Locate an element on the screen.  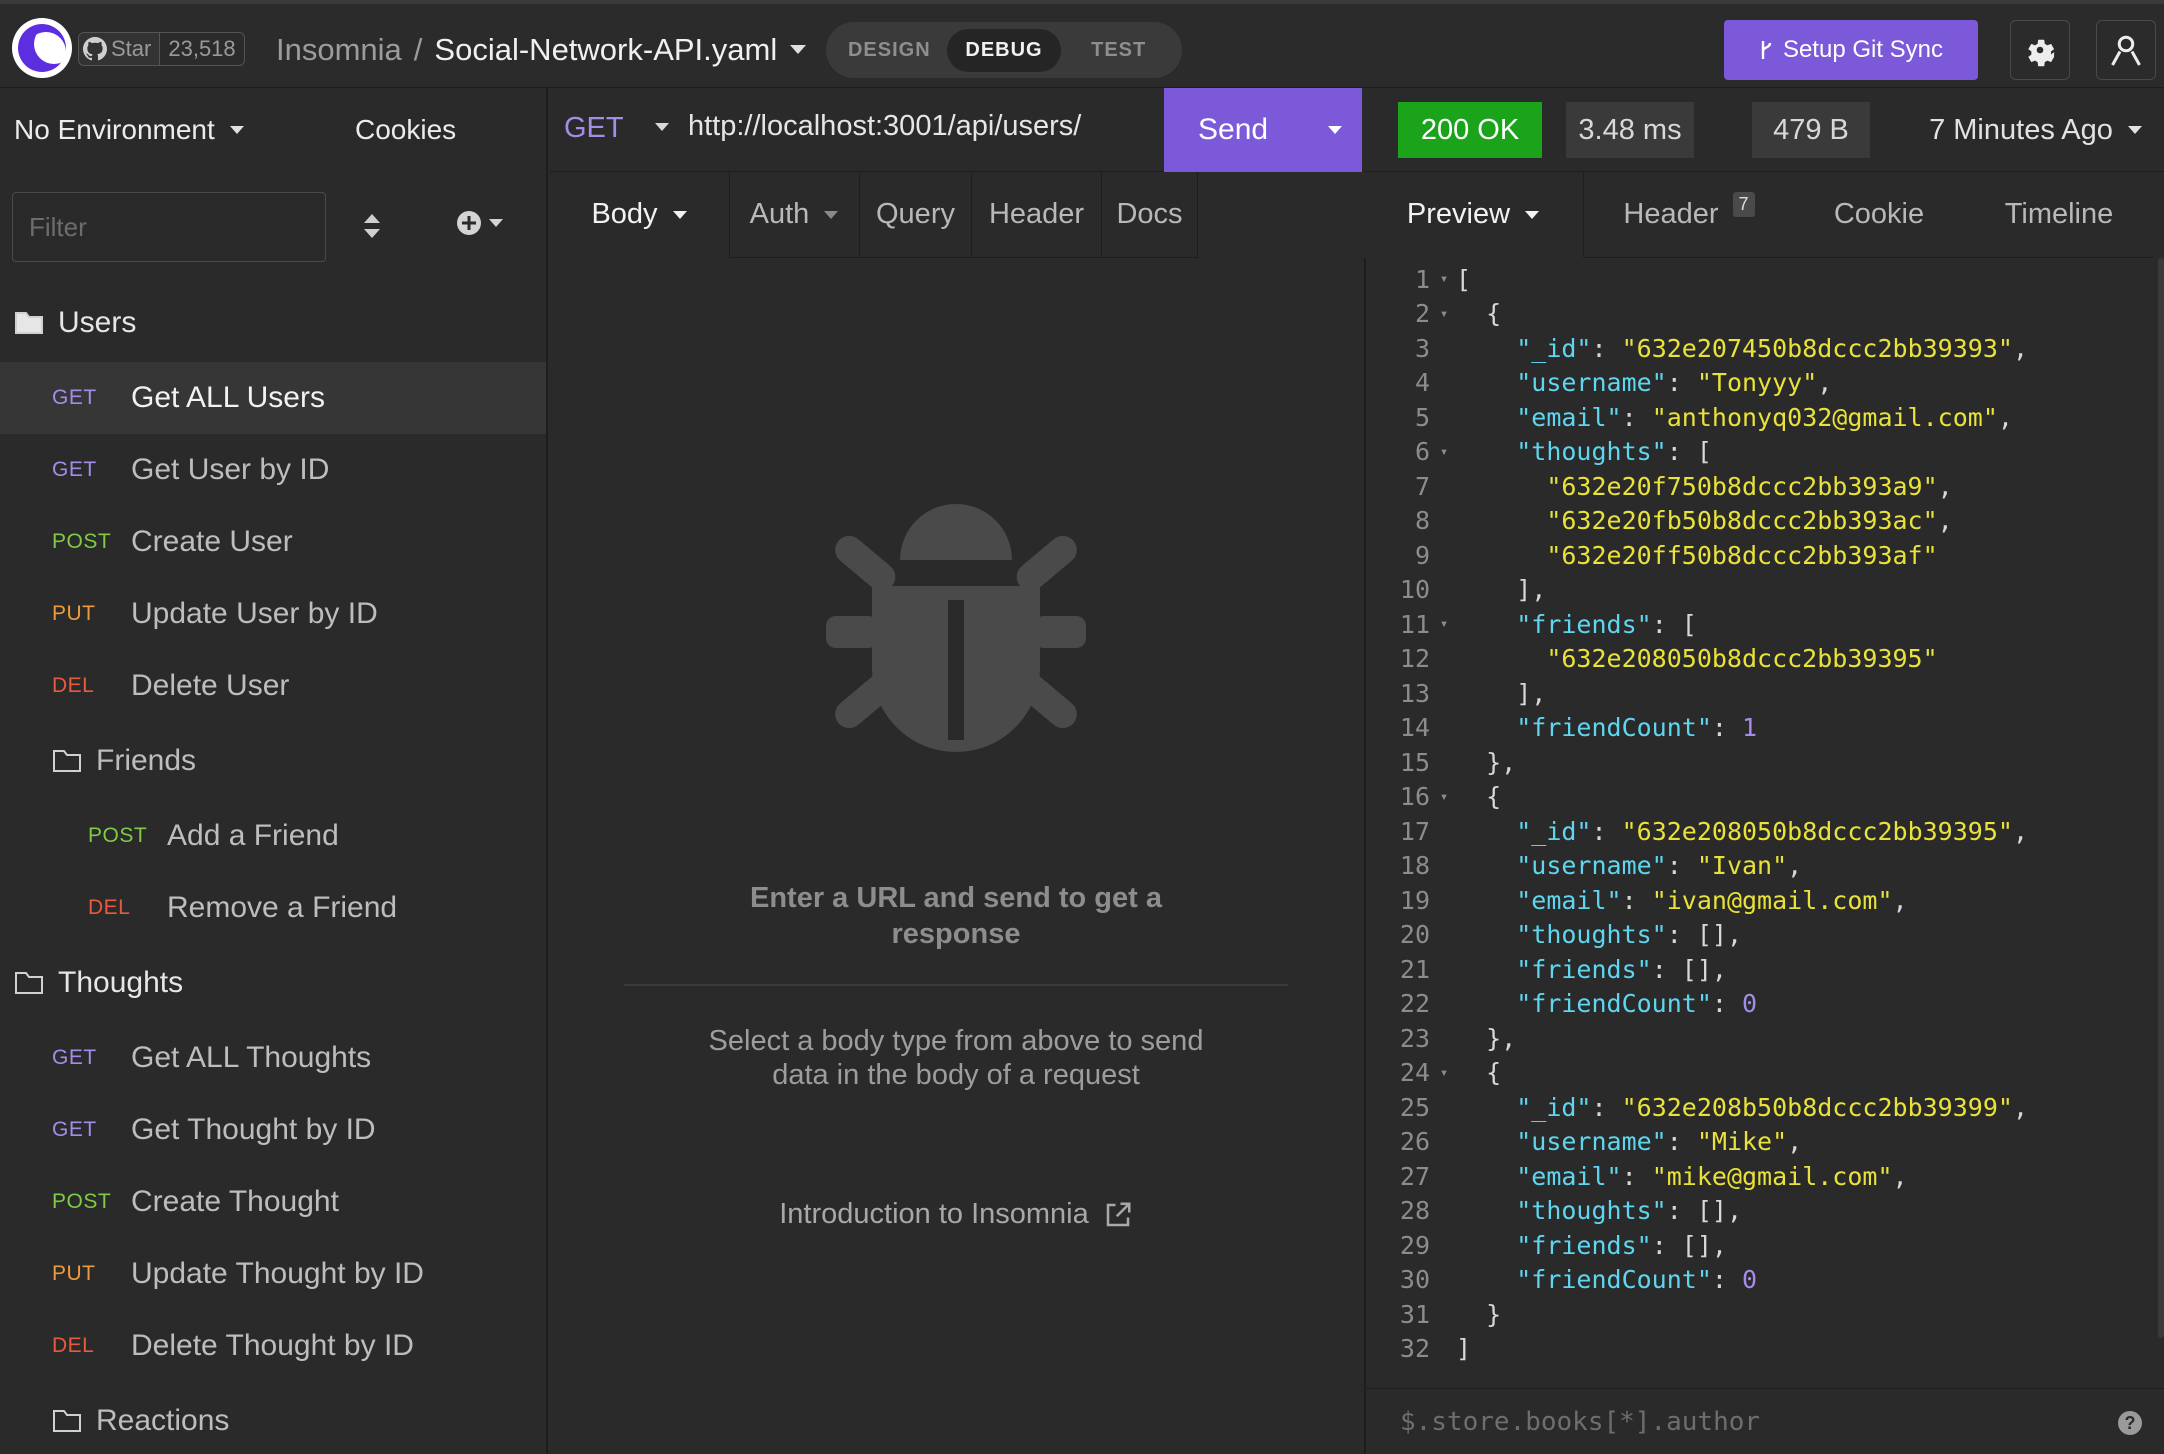
code-line: 24 ▾ { is located at coordinates (1765, 1073).